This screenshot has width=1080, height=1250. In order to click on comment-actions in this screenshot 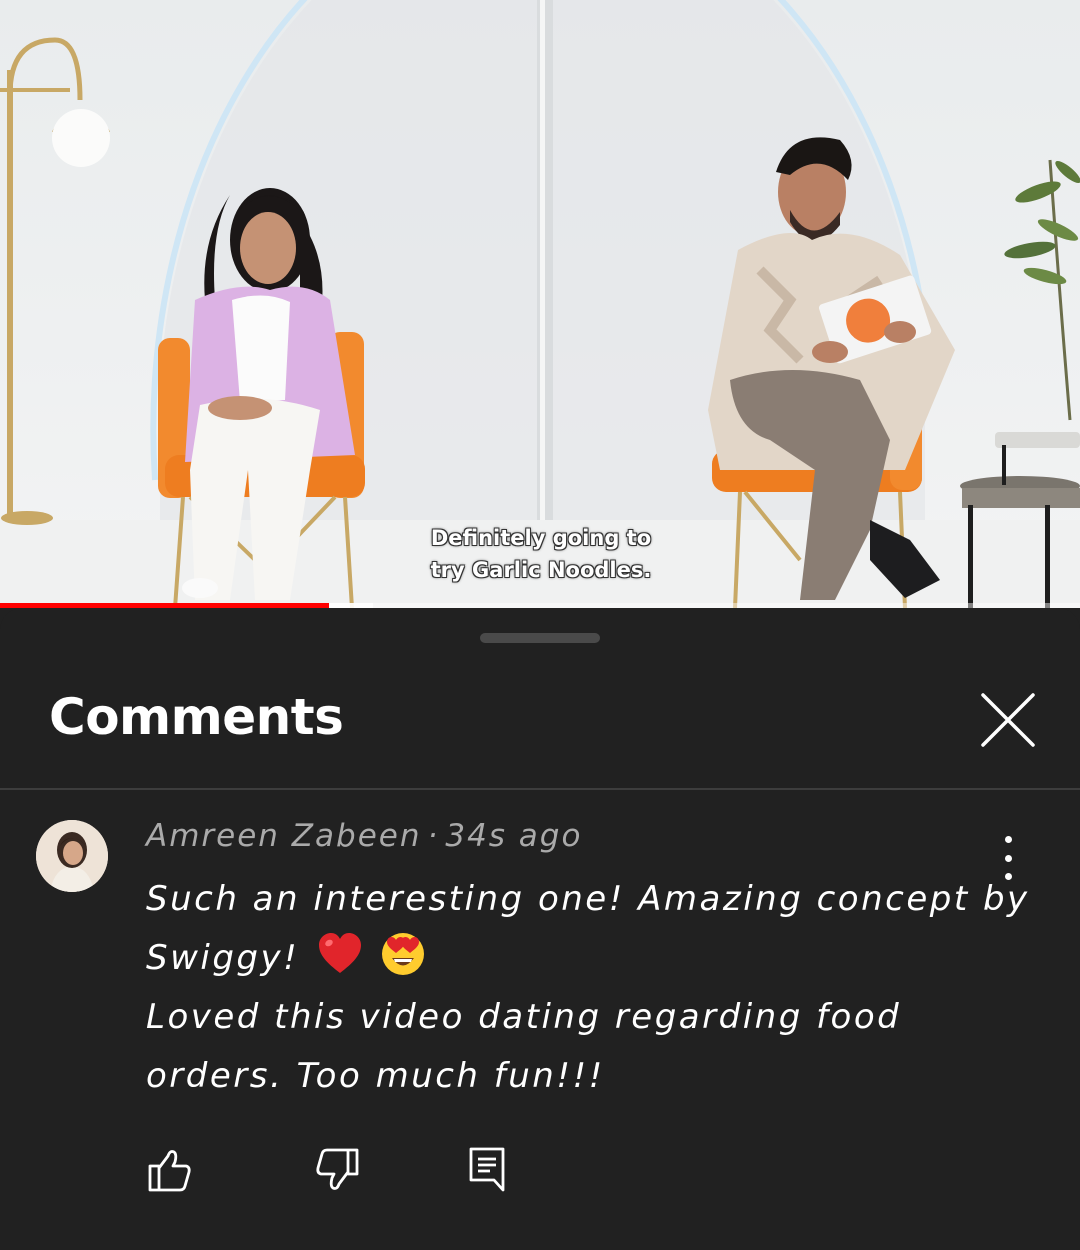, I will do `click(540, 1170)`.